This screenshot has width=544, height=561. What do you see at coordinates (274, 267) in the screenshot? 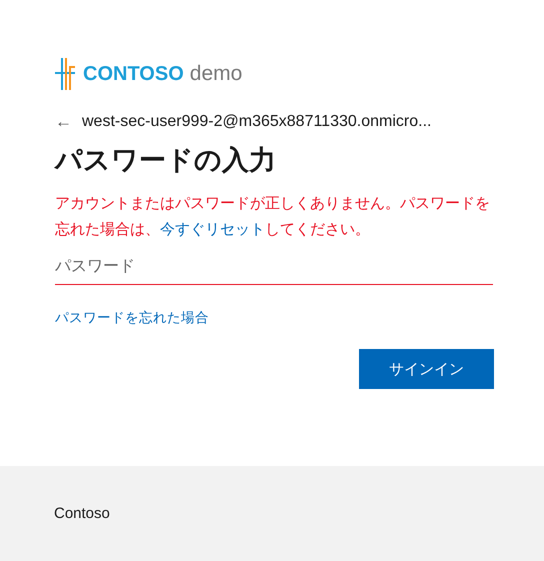
I see `password-field: パスワード` at bounding box center [274, 267].